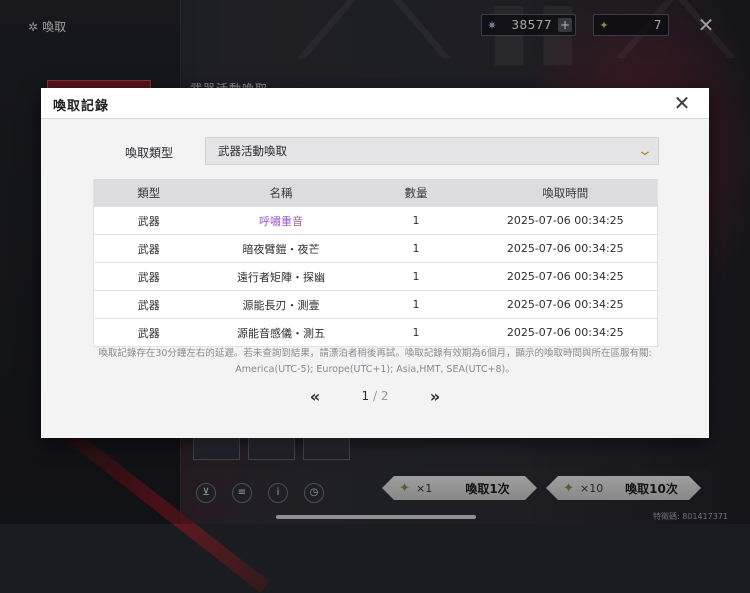 This screenshot has width=750, height=593. Describe the element at coordinates (384, 396) in the screenshot. I see `total-pages: 2` at that location.